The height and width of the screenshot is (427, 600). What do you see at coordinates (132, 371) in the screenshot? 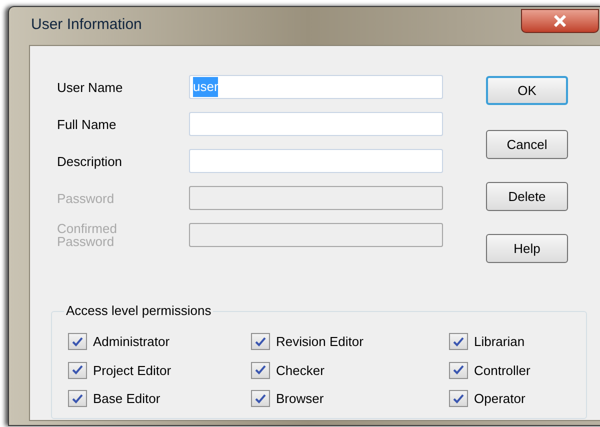
I see `checkbox-label: Project Editor` at bounding box center [132, 371].